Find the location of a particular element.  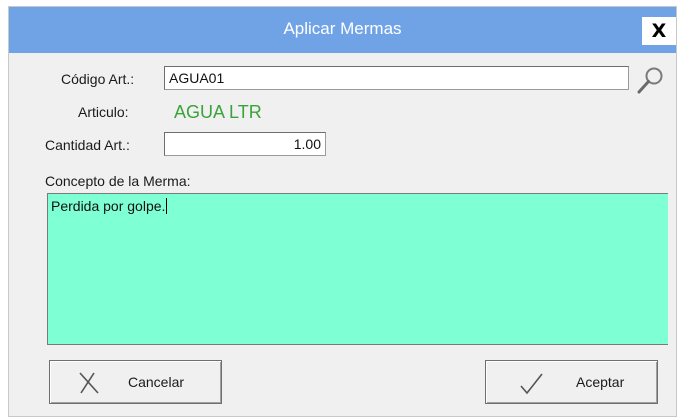

text-caret is located at coordinates (167, 206).